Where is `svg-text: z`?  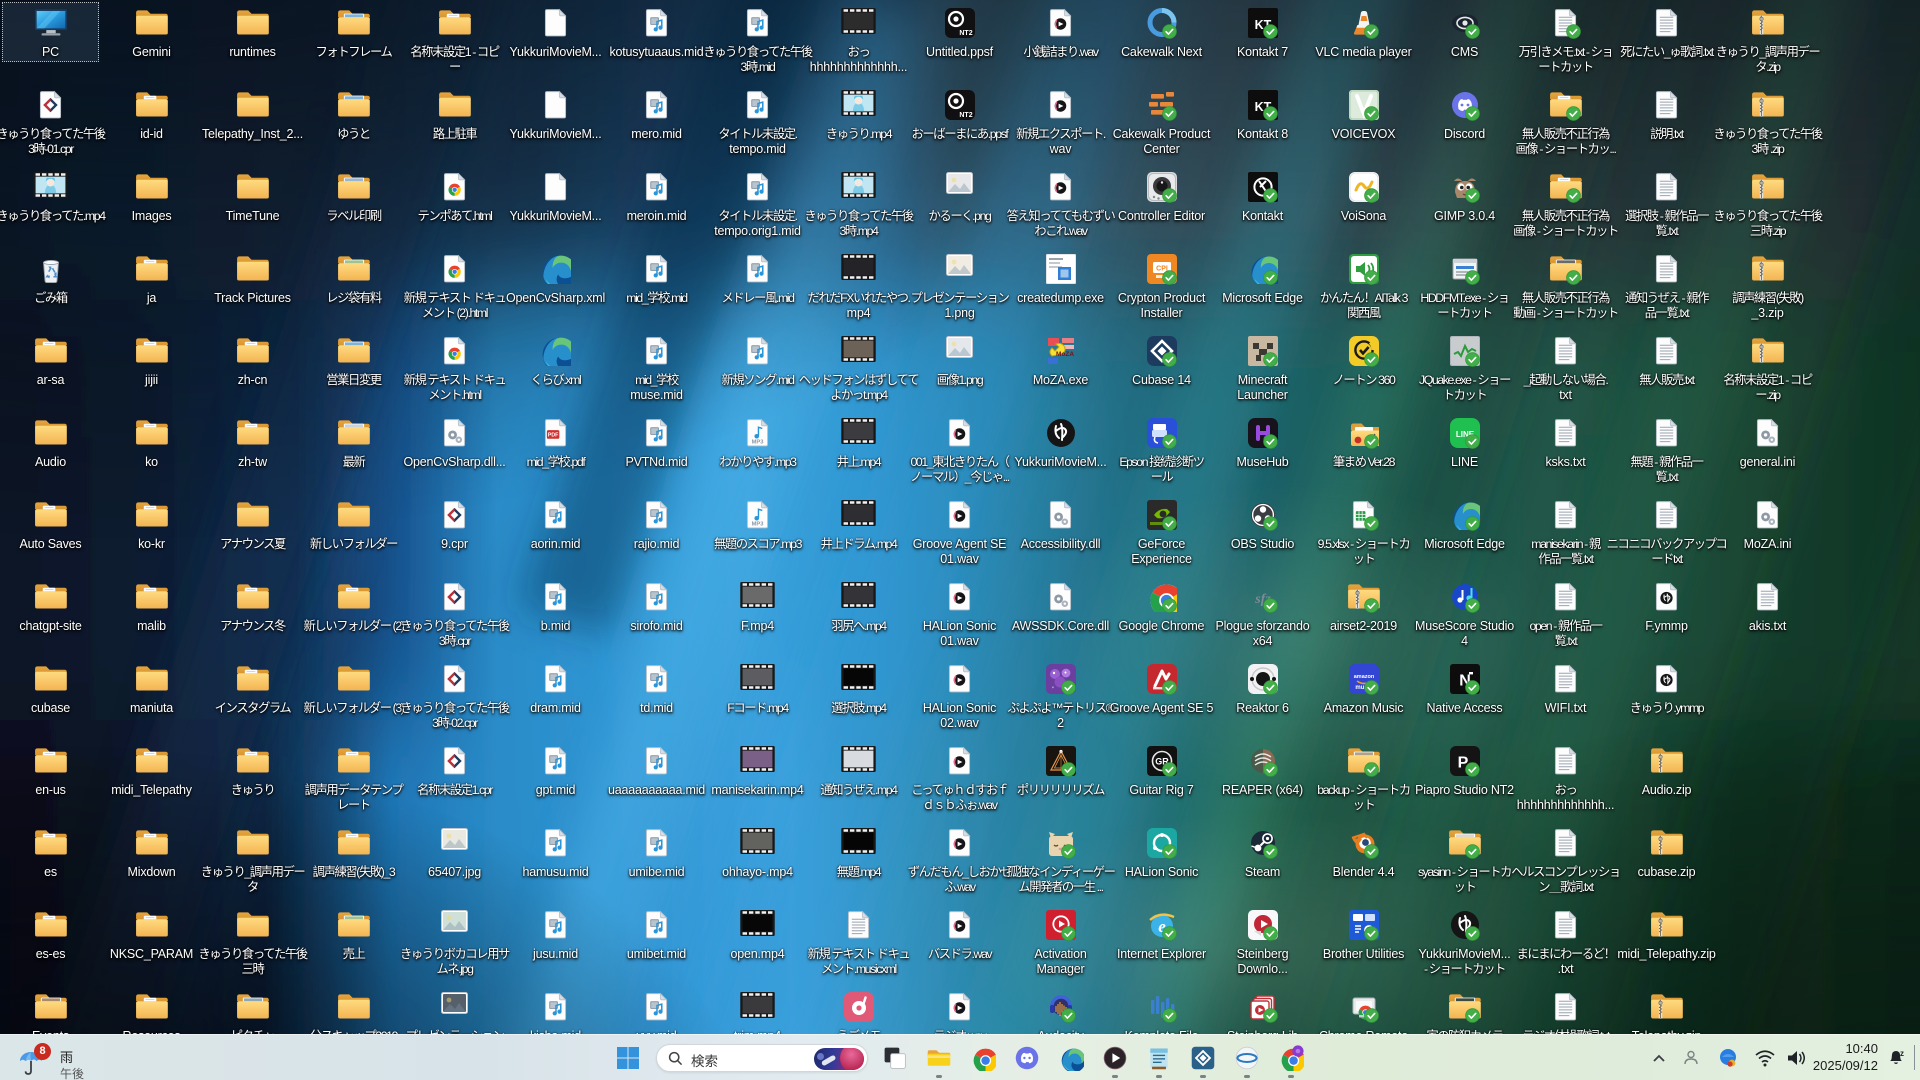
svg-text: z is located at coordinates (1902, 1053).